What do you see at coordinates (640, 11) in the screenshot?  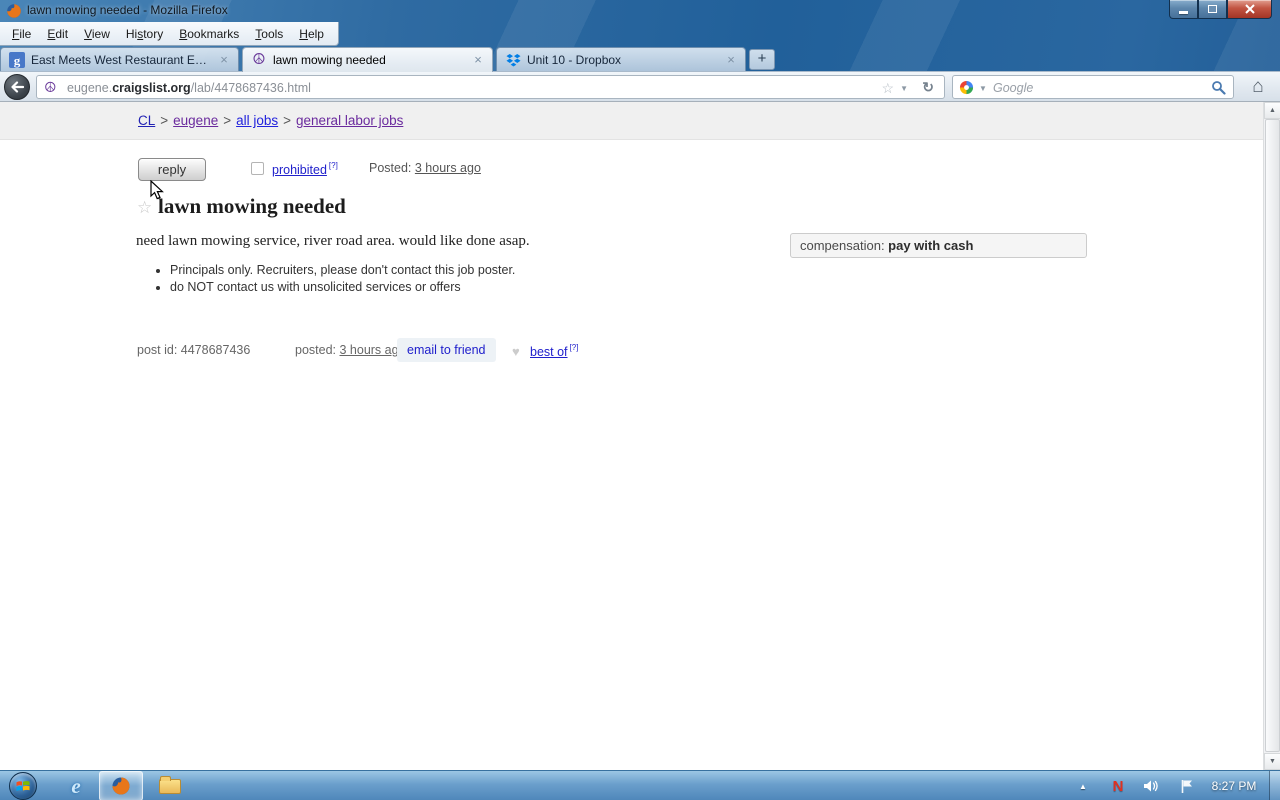 I see `window-title-bar: lawn mowing needed - Mozilla Firefox` at bounding box center [640, 11].